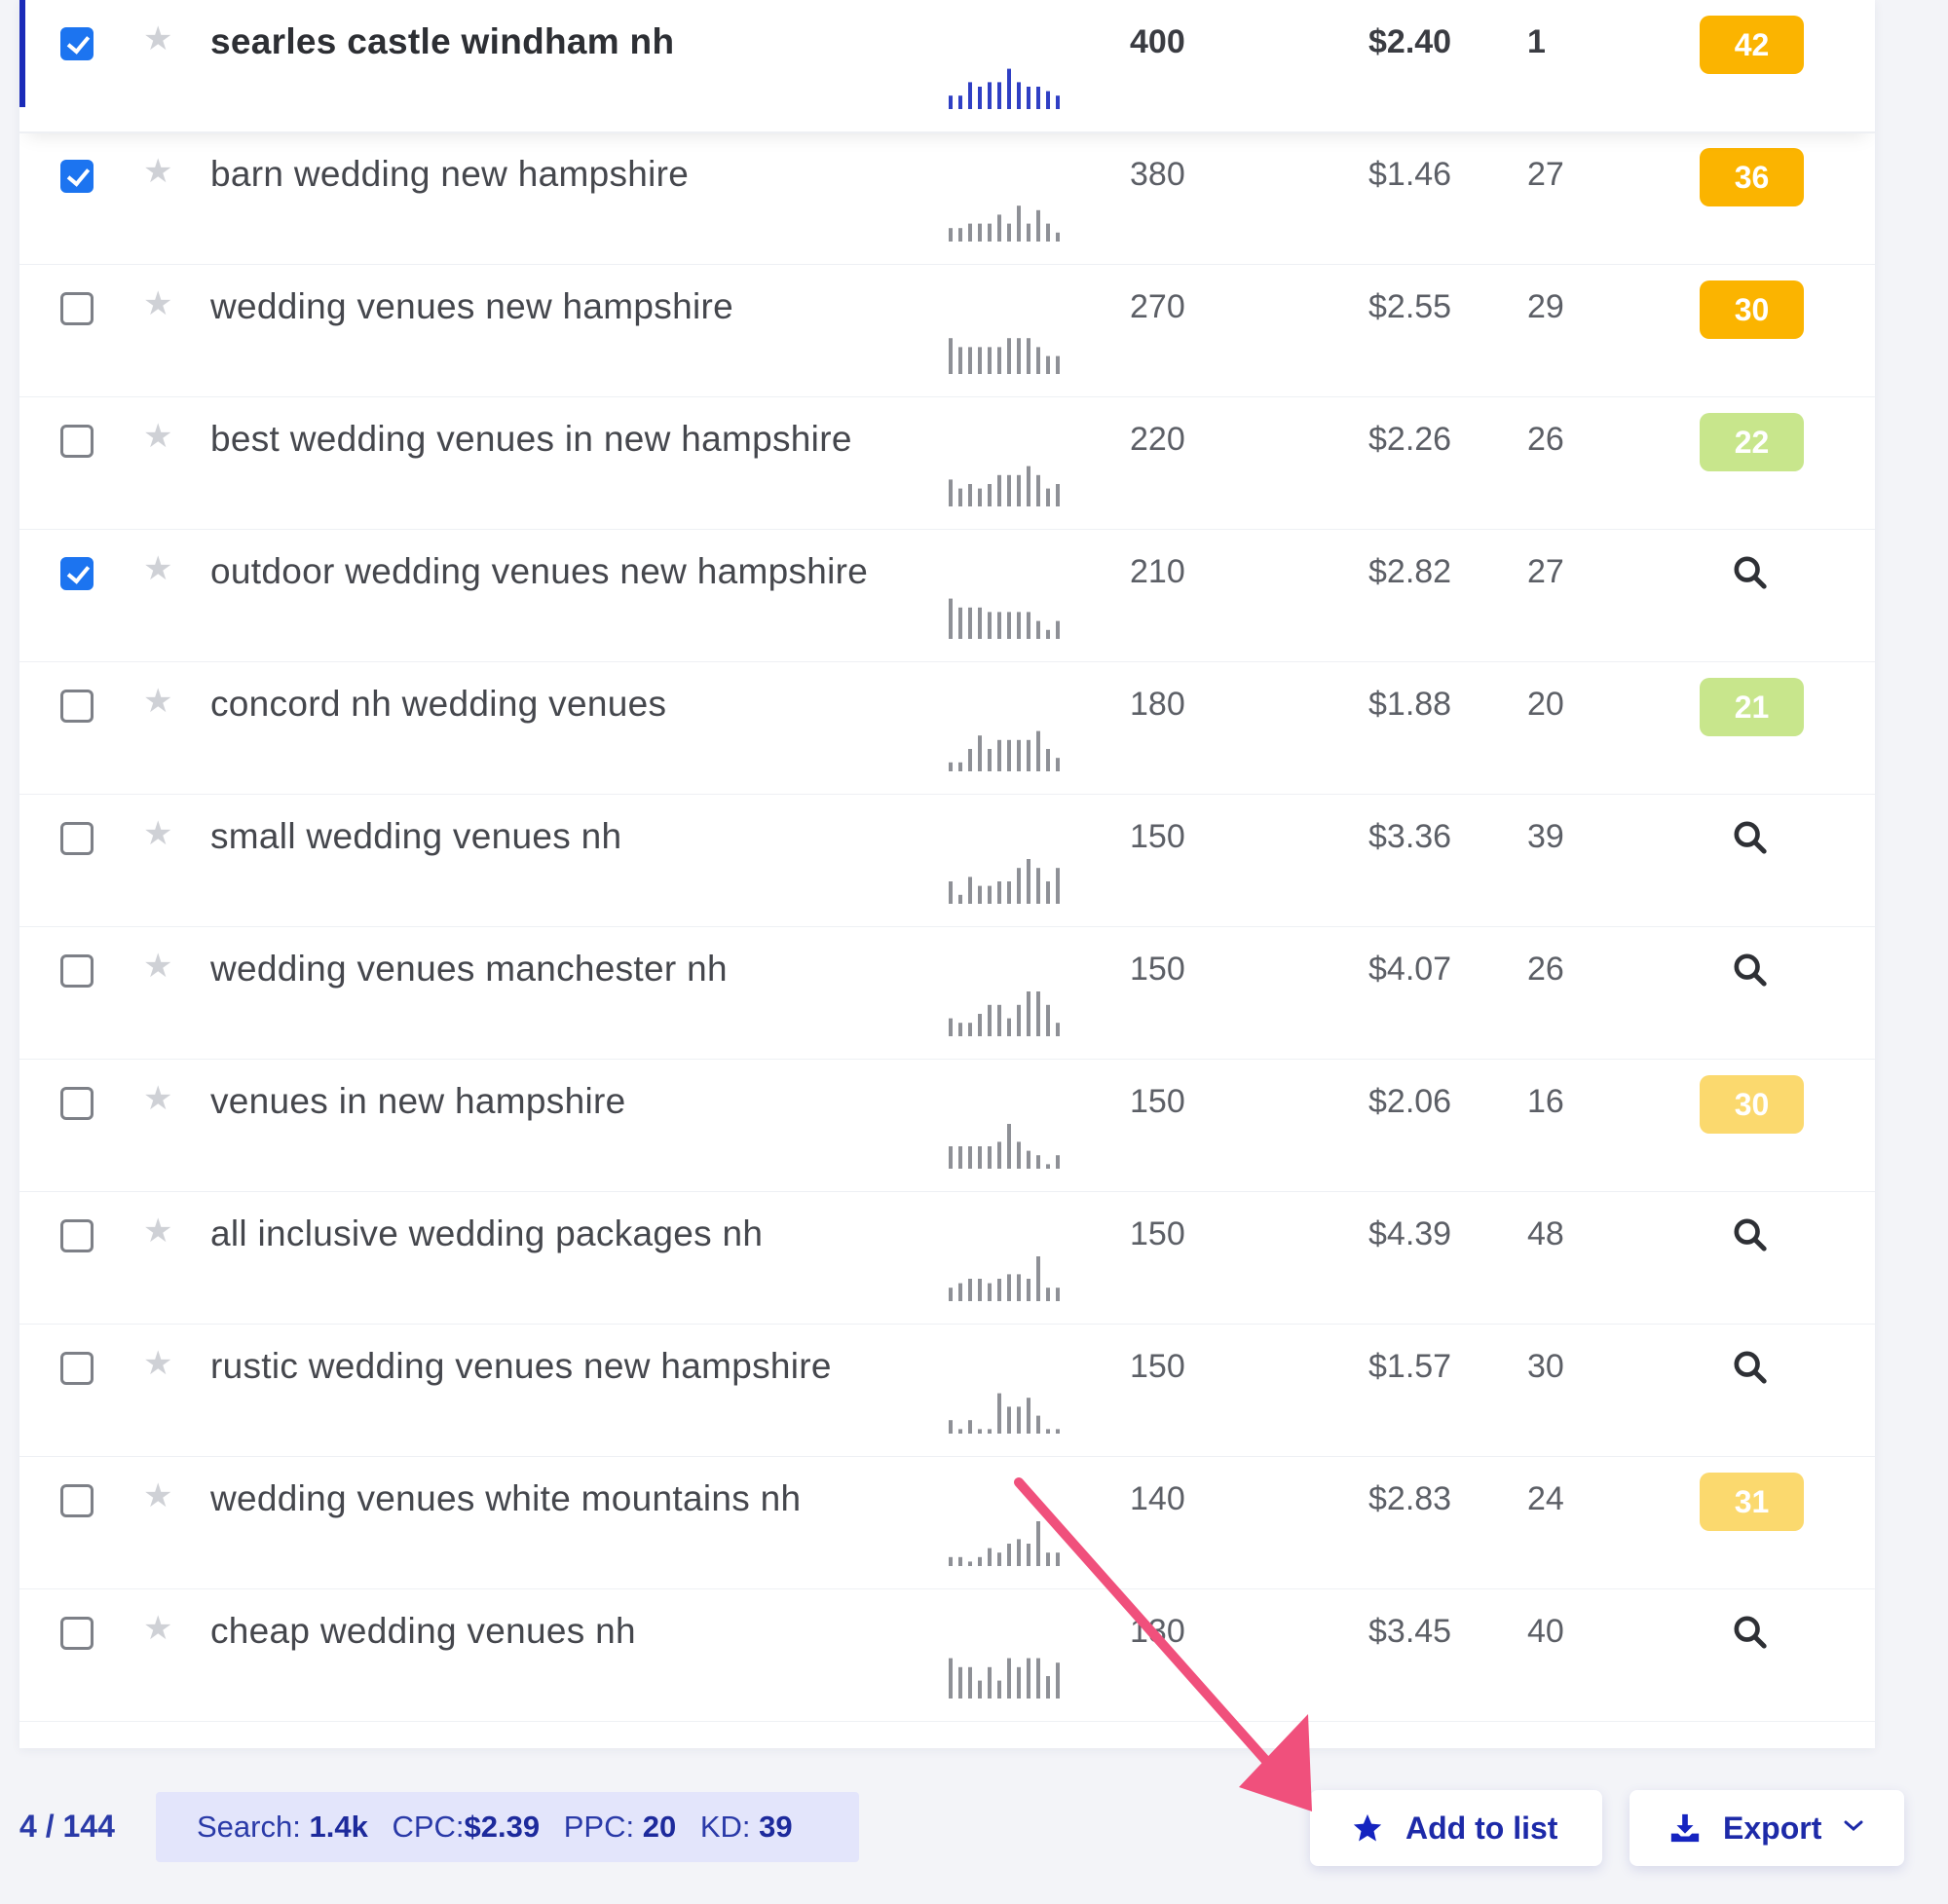 The image size is (1948, 1904). Describe the element at coordinates (521, 1366) in the screenshot. I see `keyword-text: rustic wedding venues new hampshire` at that location.